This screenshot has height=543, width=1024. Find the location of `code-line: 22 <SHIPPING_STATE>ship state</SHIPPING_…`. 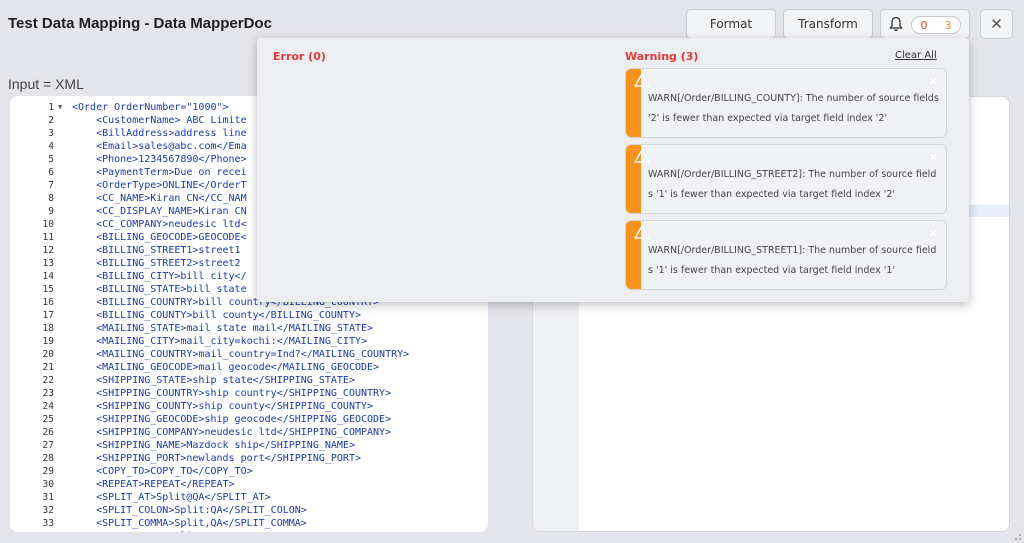

code-line: 22 <SHIPPING_STATE>ship state</SHIPPING_… is located at coordinates (249, 380).